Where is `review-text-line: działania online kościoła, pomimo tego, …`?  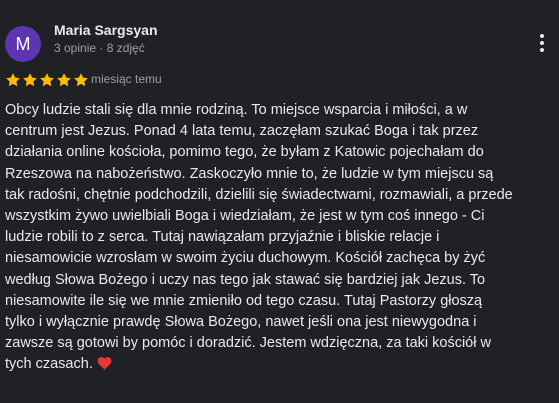 review-text-line: działania online kościoła, pomimo tego, … is located at coordinates (244, 152).